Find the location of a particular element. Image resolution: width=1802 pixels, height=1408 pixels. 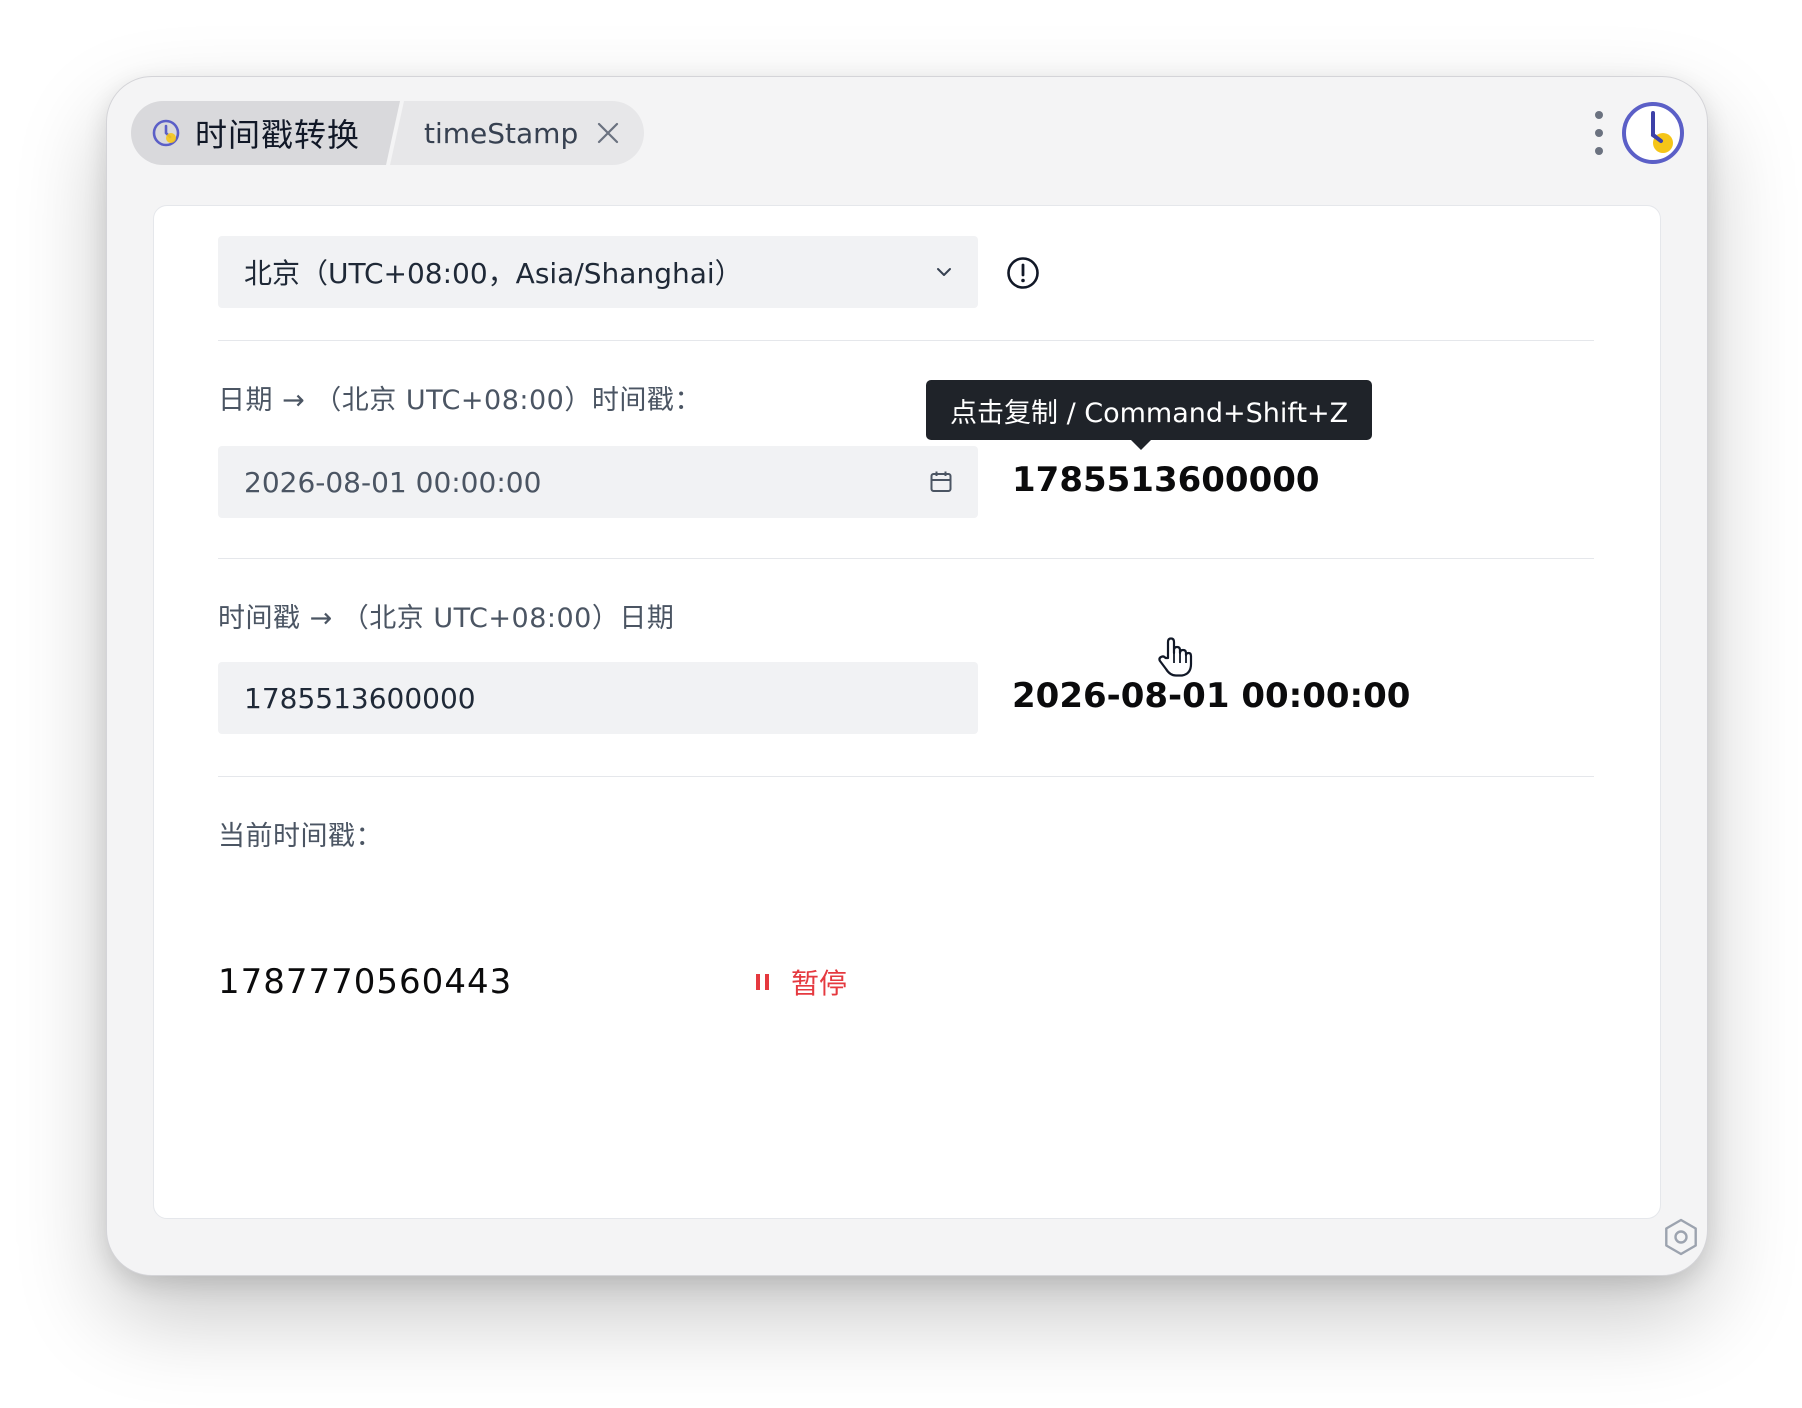

pause-button: 暂停 is located at coordinates (801, 982).